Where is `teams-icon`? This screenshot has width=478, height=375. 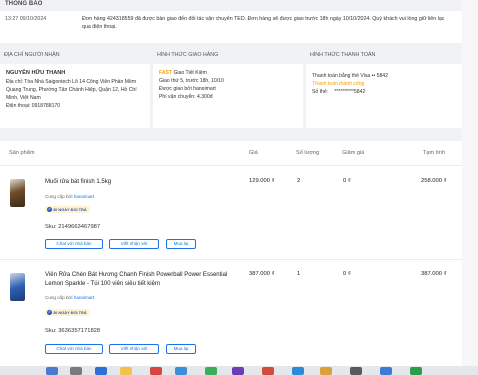
teams-icon is located at coordinates (238, 371).